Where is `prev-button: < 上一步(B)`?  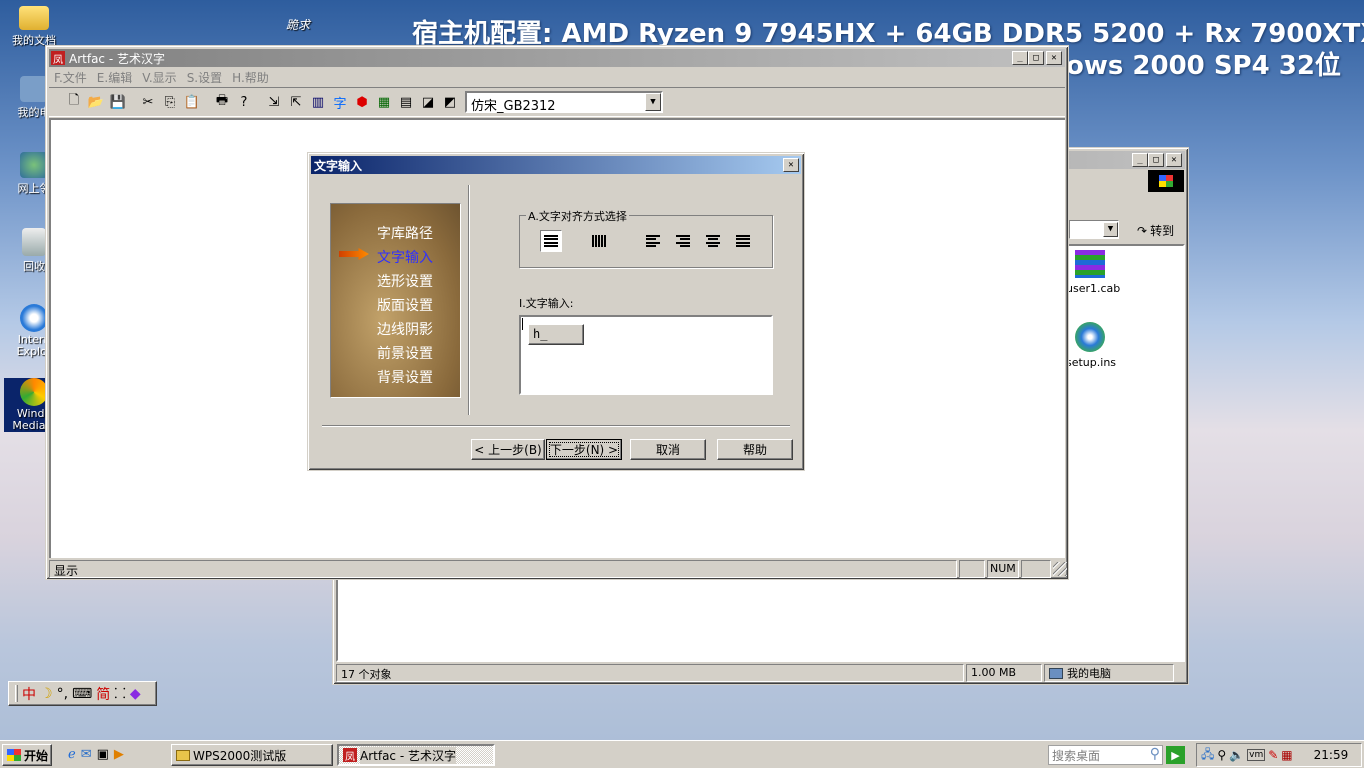 prev-button: < 上一步(B) is located at coordinates (508, 449).